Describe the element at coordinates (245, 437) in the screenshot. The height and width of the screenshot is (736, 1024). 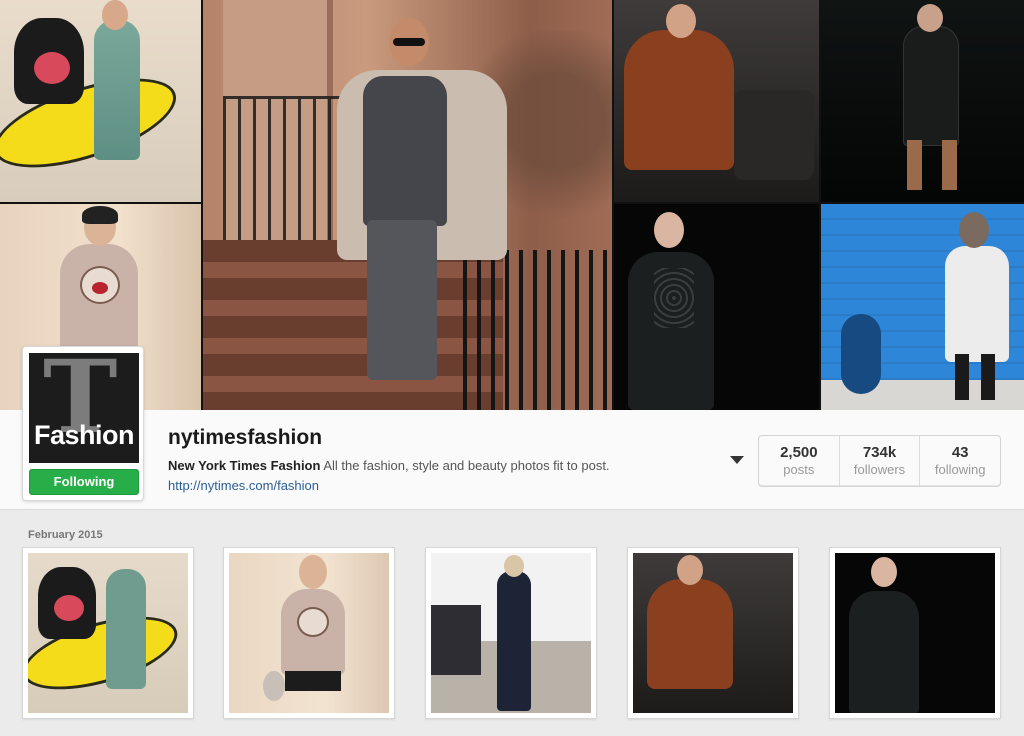
I see `profile-username: nytimesfashion` at that location.